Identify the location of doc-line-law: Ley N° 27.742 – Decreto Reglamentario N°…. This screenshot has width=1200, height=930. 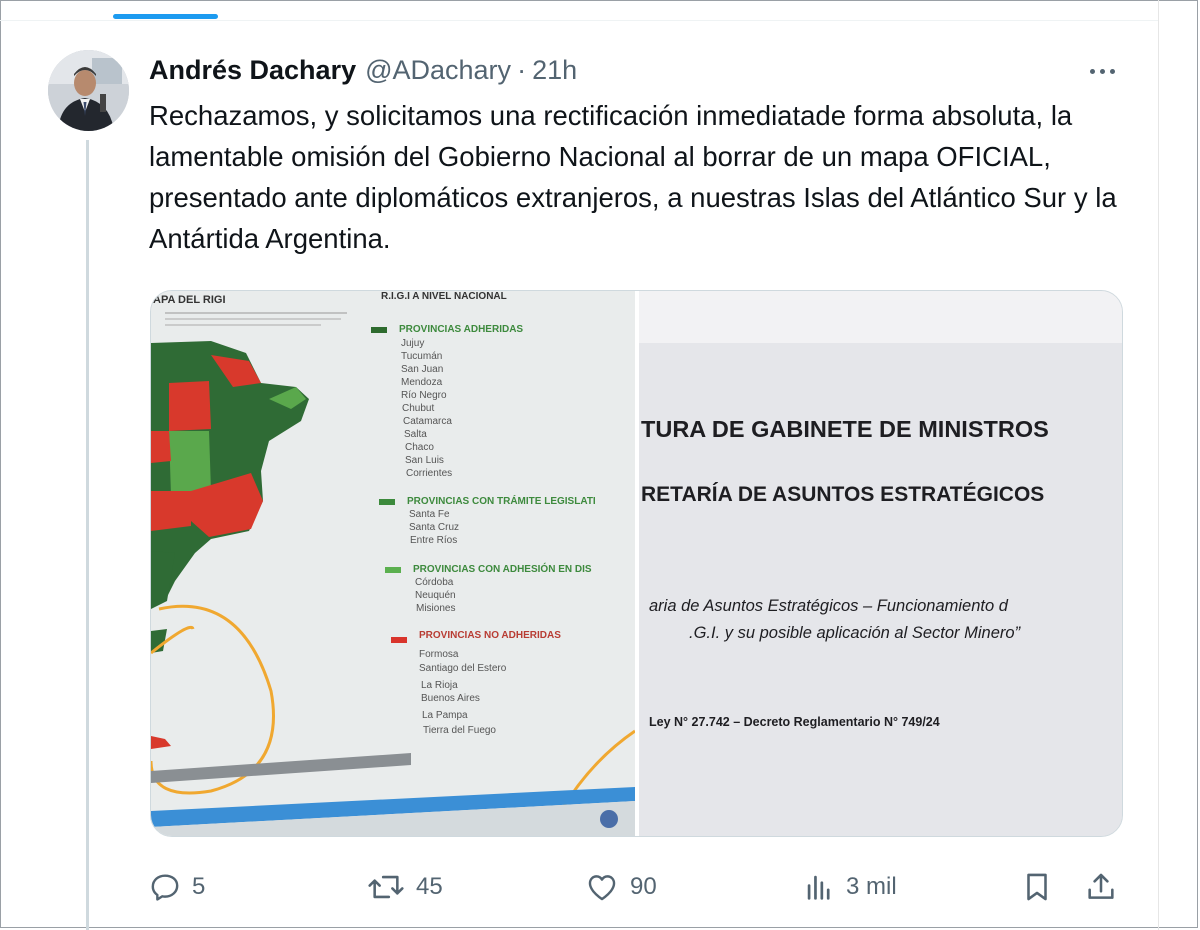
(794, 722).